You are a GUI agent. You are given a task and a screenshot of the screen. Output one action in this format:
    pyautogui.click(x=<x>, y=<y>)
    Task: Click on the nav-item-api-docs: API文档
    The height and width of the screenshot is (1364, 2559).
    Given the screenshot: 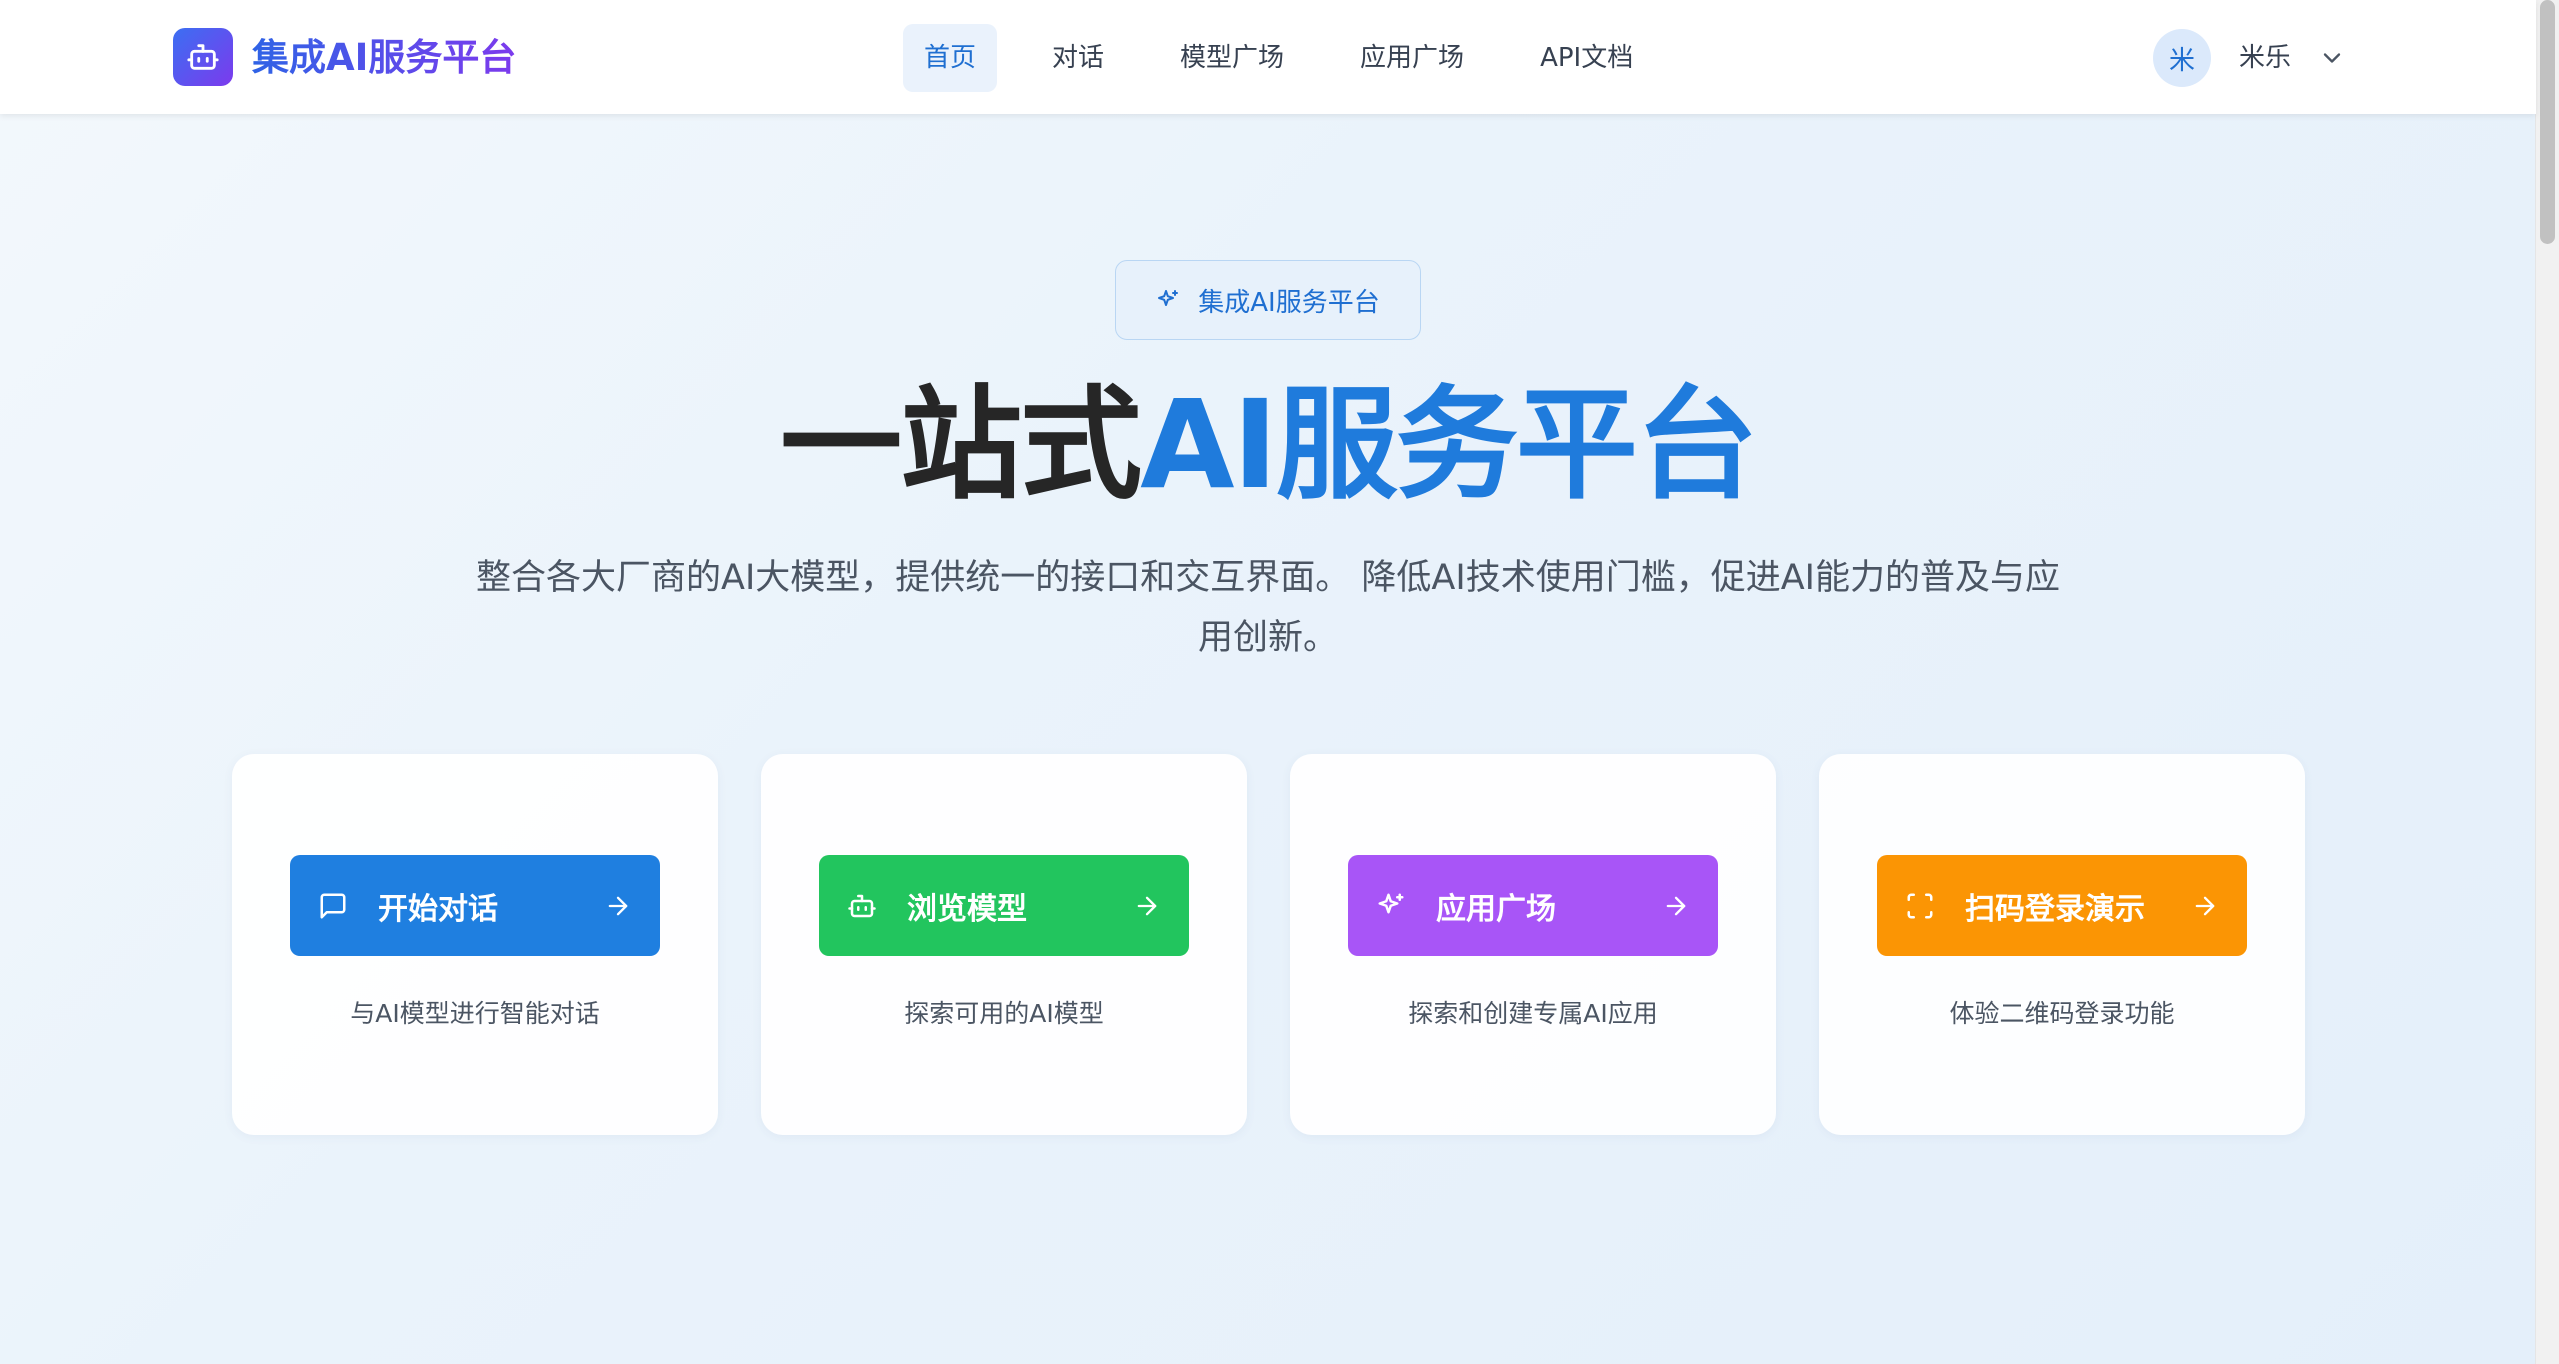 What is the action you would take?
    pyautogui.click(x=1586, y=58)
    